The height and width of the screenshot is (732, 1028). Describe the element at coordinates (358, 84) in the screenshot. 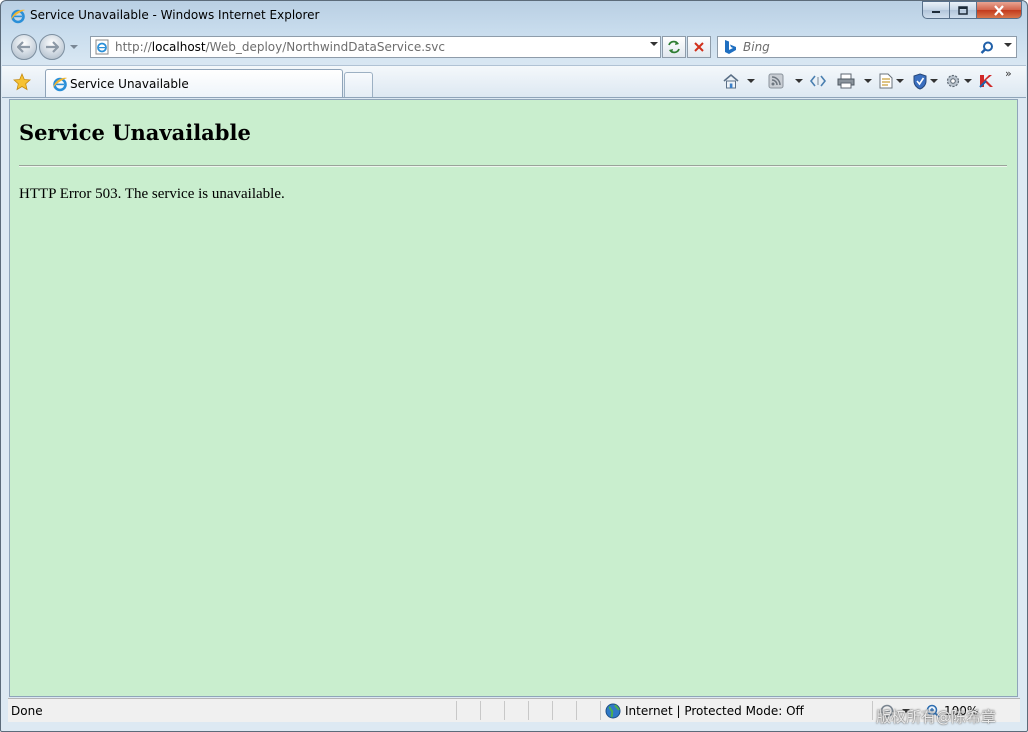

I see `new-tab-button` at that location.